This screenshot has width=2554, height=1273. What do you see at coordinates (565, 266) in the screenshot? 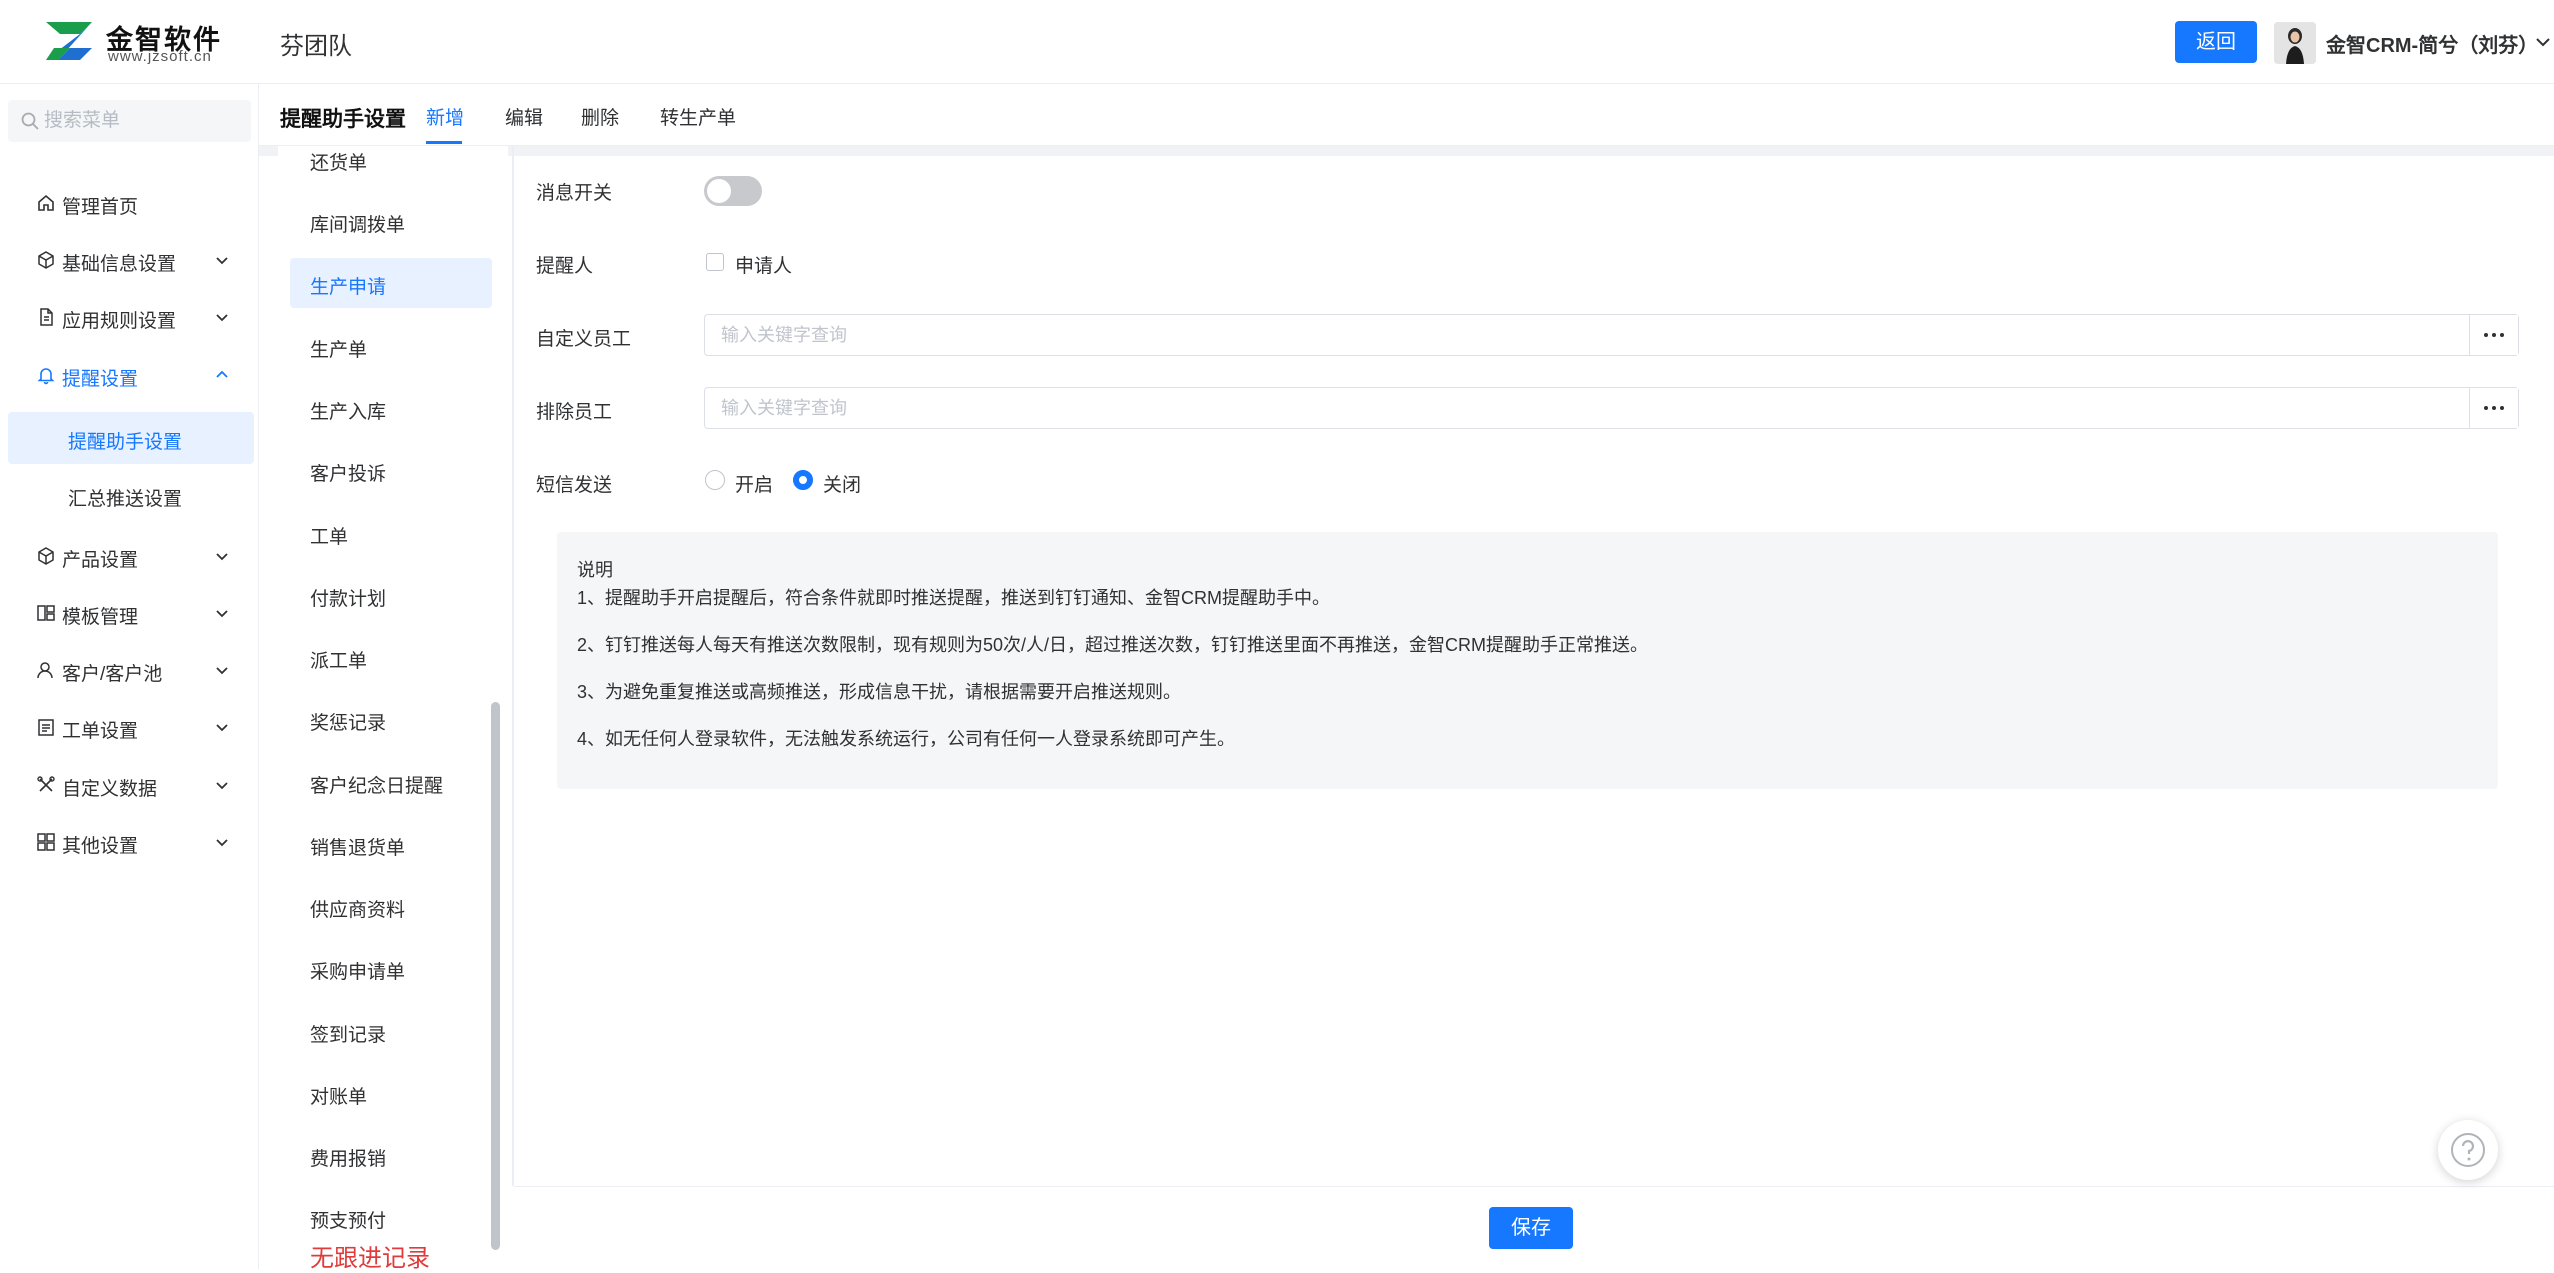
I see `reminder-label: 提醒人` at bounding box center [565, 266].